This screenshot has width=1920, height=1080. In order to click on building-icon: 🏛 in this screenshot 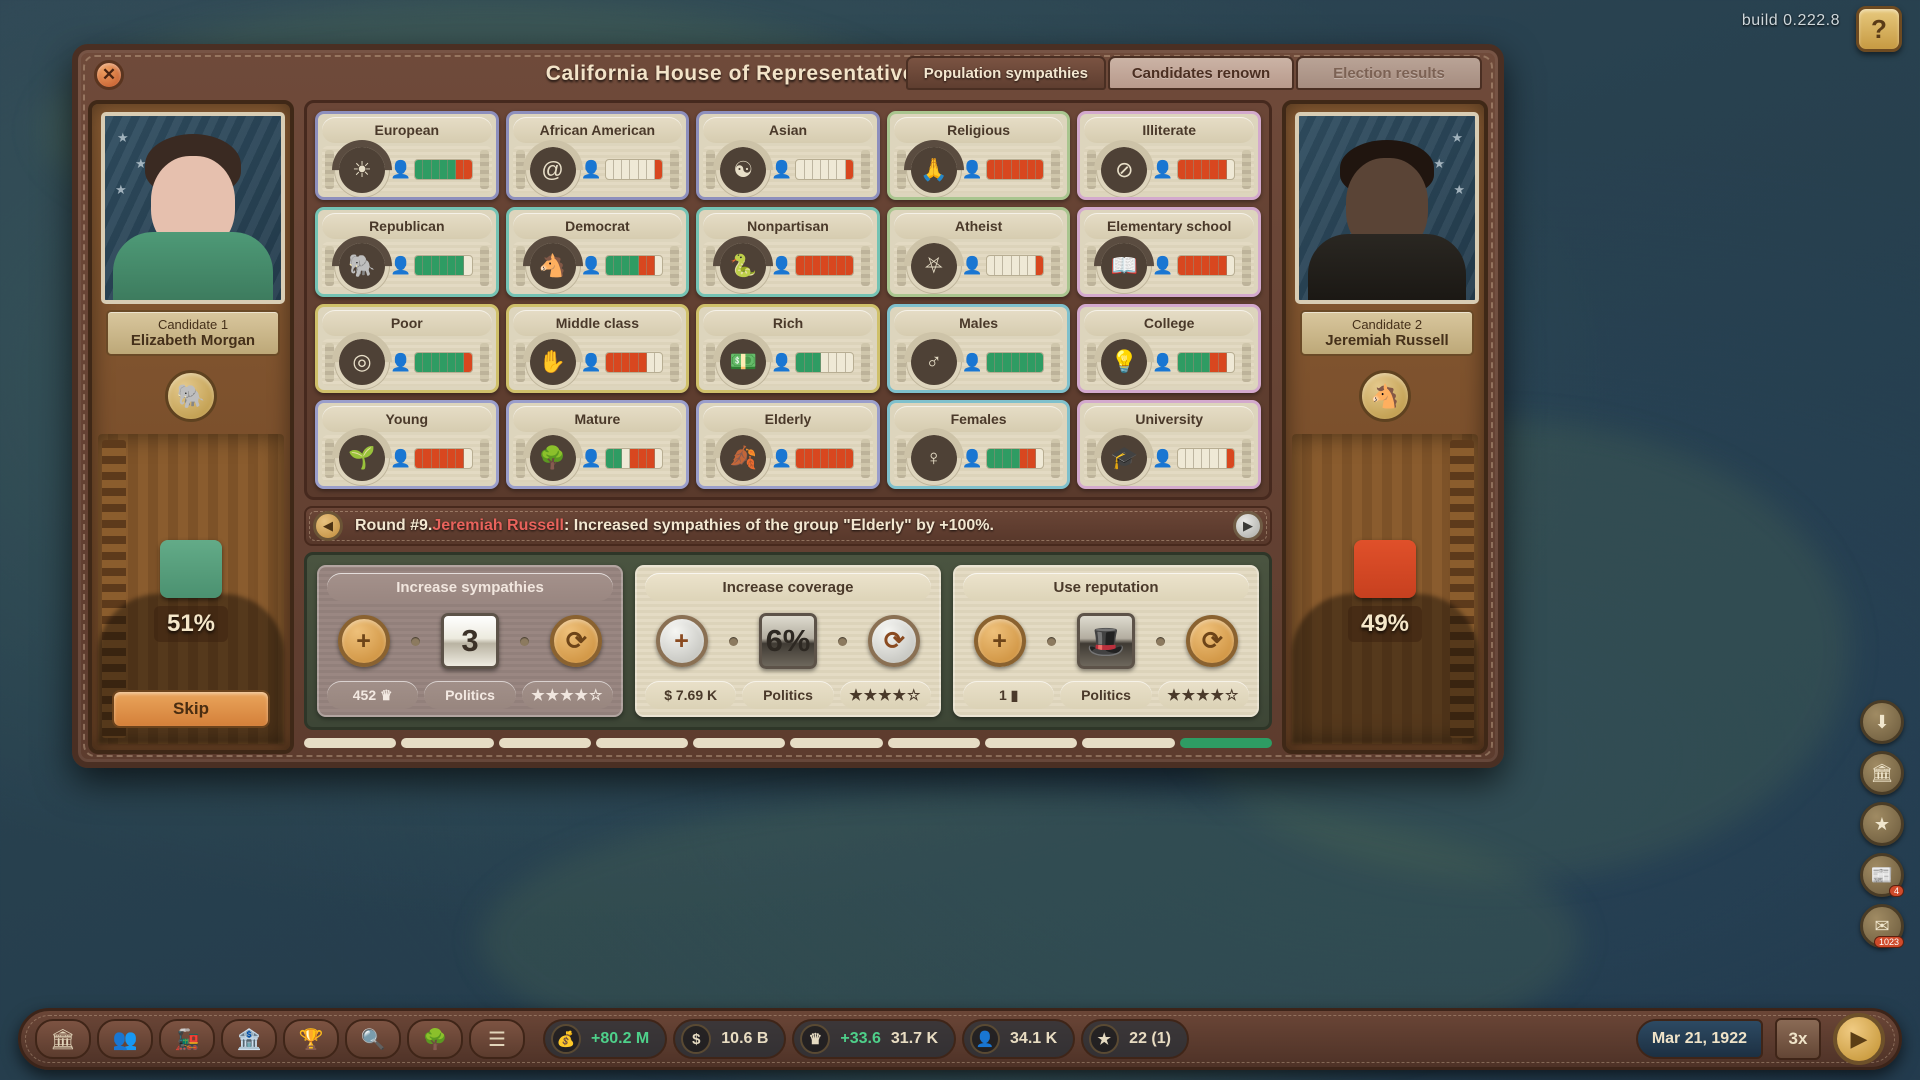, I will do `click(1882, 773)`.